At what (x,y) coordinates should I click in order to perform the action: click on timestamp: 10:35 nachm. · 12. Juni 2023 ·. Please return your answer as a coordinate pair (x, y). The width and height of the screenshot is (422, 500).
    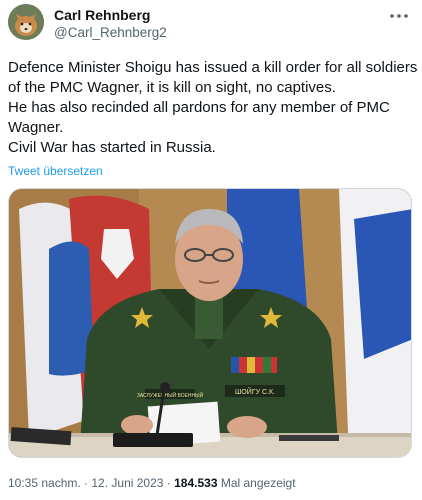
    Looking at the image, I should click on (91, 483).